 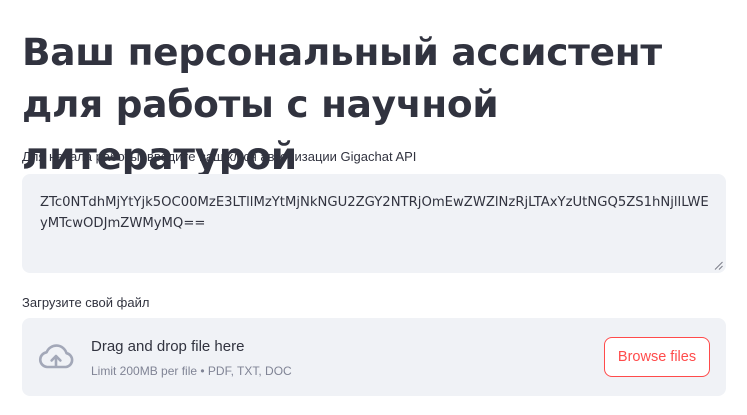 I want to click on browse-files-button: Browse files, so click(x=657, y=357).